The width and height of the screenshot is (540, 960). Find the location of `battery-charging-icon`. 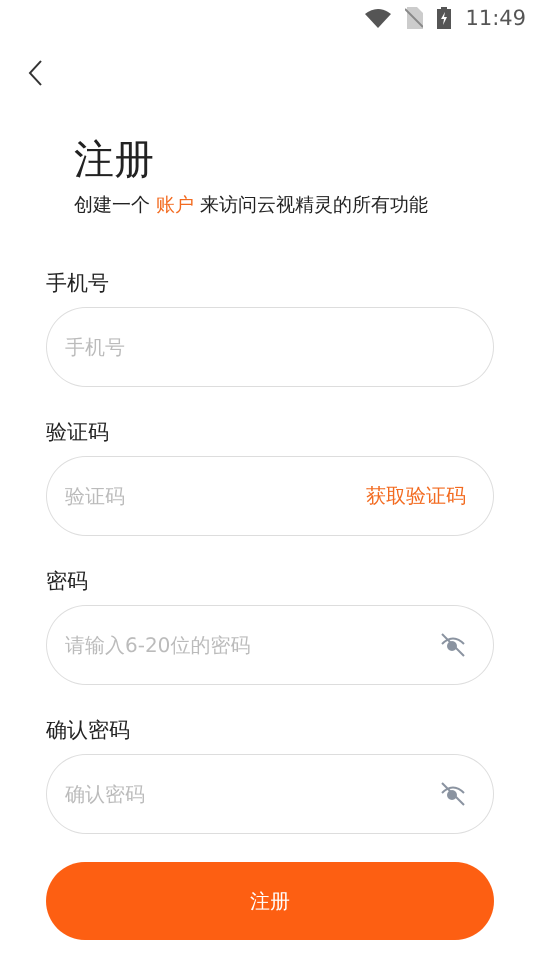

battery-charging-icon is located at coordinates (444, 18).